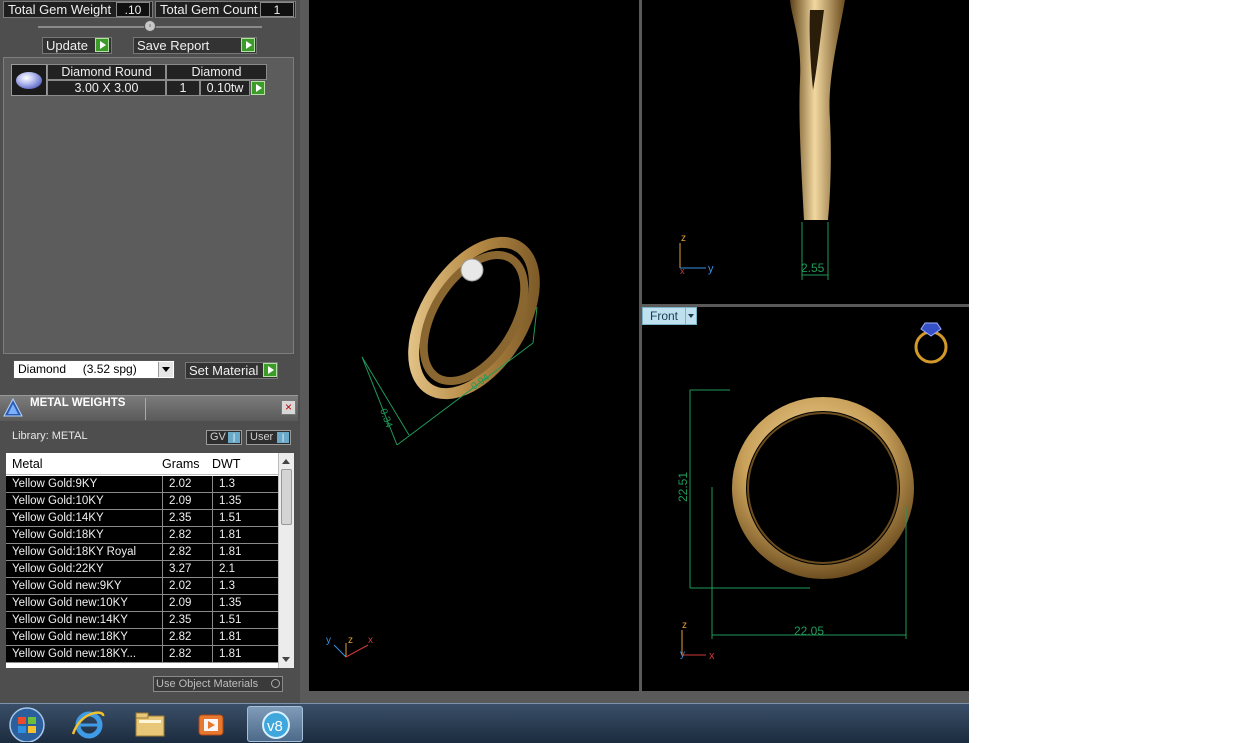 The width and height of the screenshot is (1241, 743). I want to click on metal-grams-cell: 3.27, so click(185, 569).